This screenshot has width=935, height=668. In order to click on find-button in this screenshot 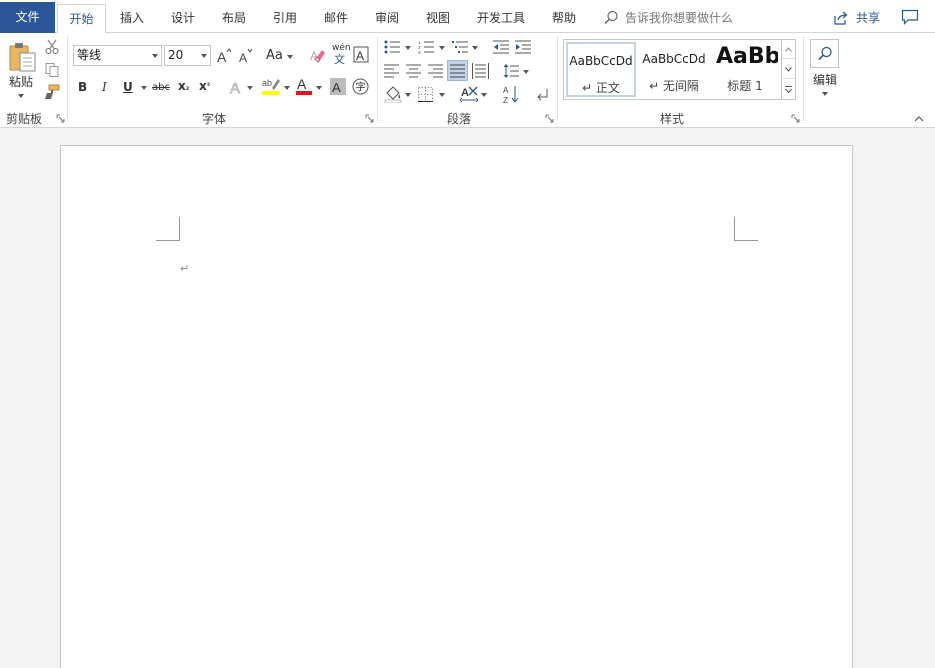, I will do `click(824, 53)`.